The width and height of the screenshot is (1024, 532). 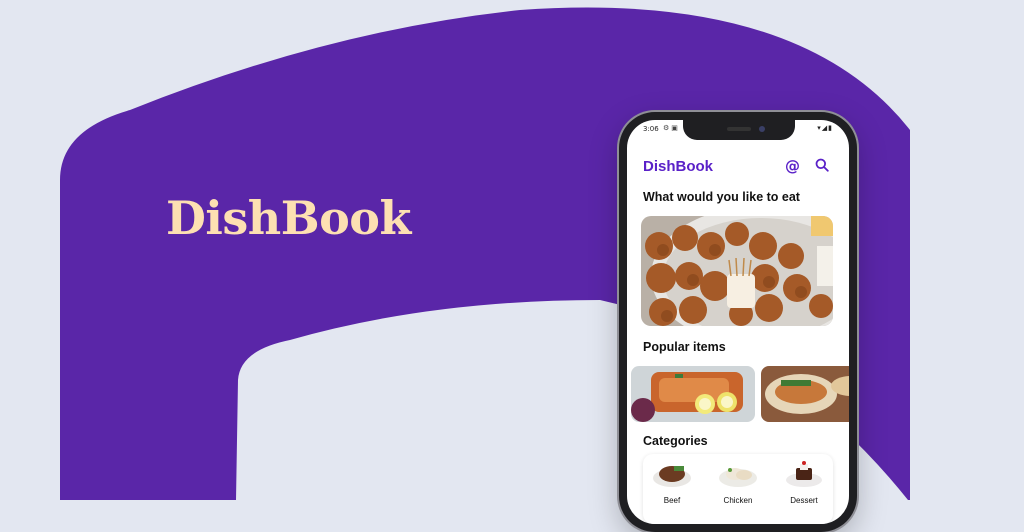 I want to click on app-title: DishBook, so click(x=678, y=166).